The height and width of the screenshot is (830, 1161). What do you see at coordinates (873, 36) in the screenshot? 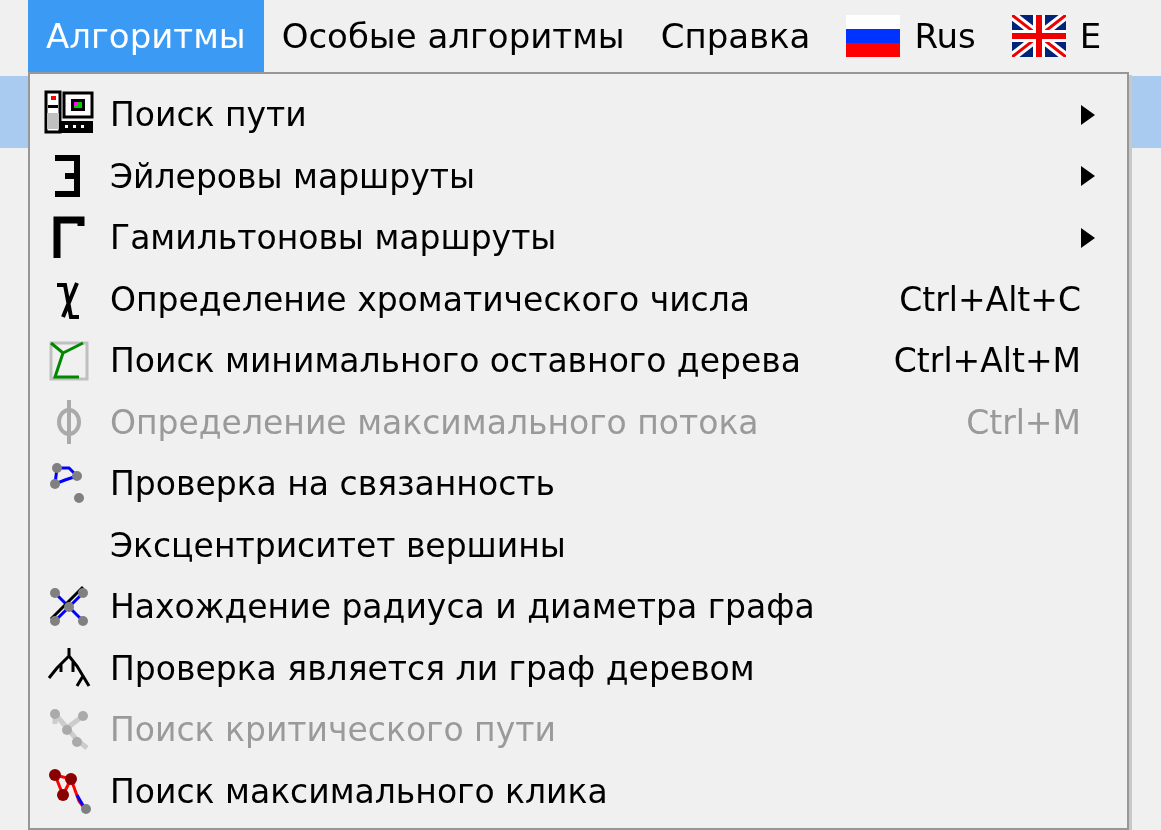
I see `russian-flag-icon` at bounding box center [873, 36].